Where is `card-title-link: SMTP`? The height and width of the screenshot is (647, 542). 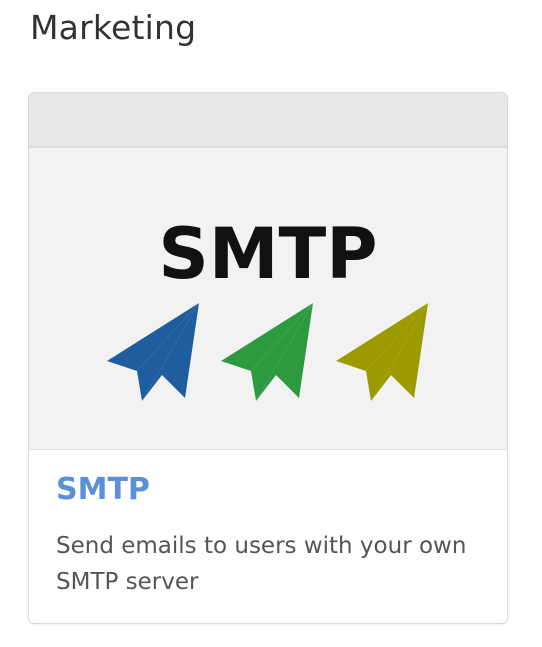 card-title-link: SMTP is located at coordinates (103, 490).